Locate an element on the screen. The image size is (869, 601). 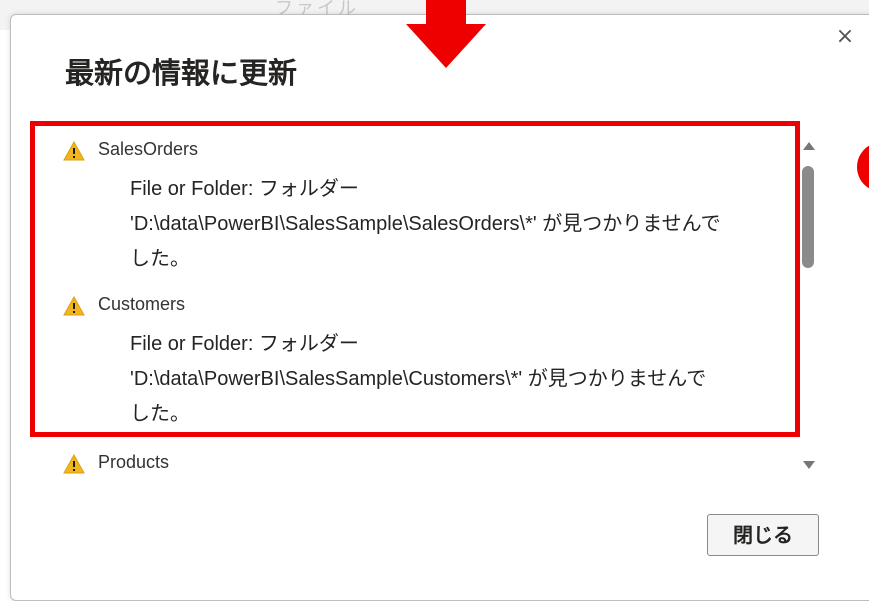
down-arrow-icon is located at coordinates (446, 34).